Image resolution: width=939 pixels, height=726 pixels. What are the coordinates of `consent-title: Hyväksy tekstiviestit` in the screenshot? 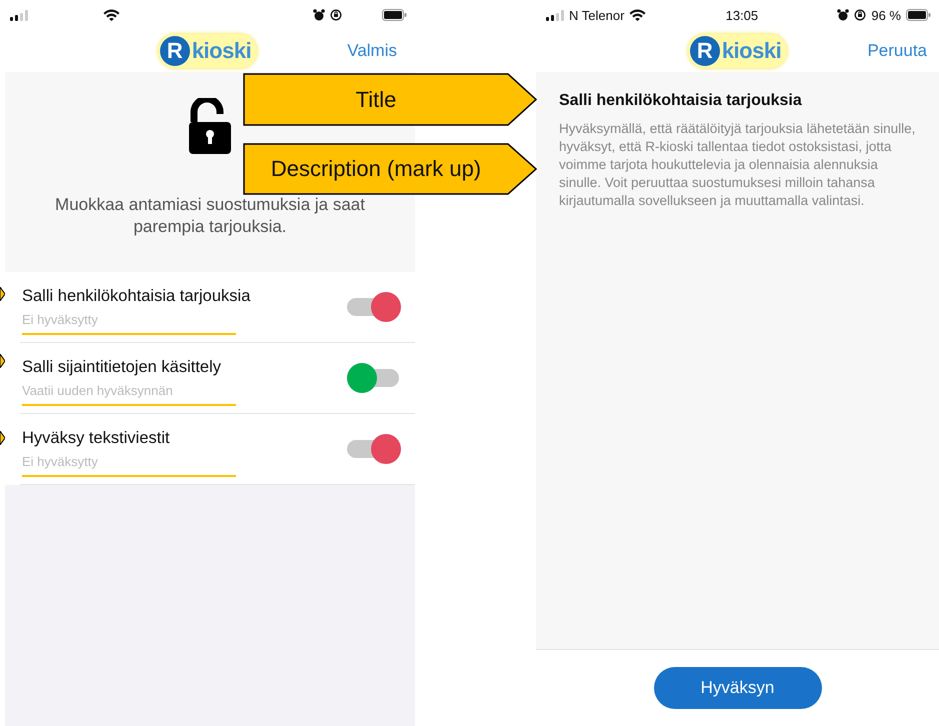 It's located at (96, 438).